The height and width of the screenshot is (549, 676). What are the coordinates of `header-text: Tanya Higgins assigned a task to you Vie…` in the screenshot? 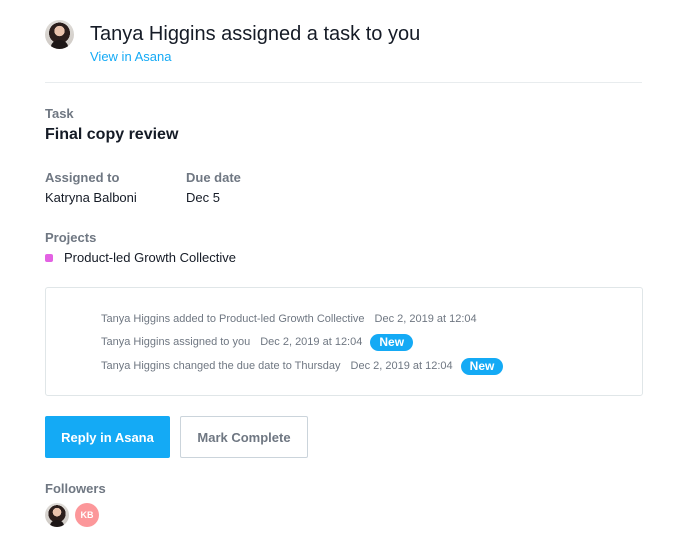 It's located at (255, 43).